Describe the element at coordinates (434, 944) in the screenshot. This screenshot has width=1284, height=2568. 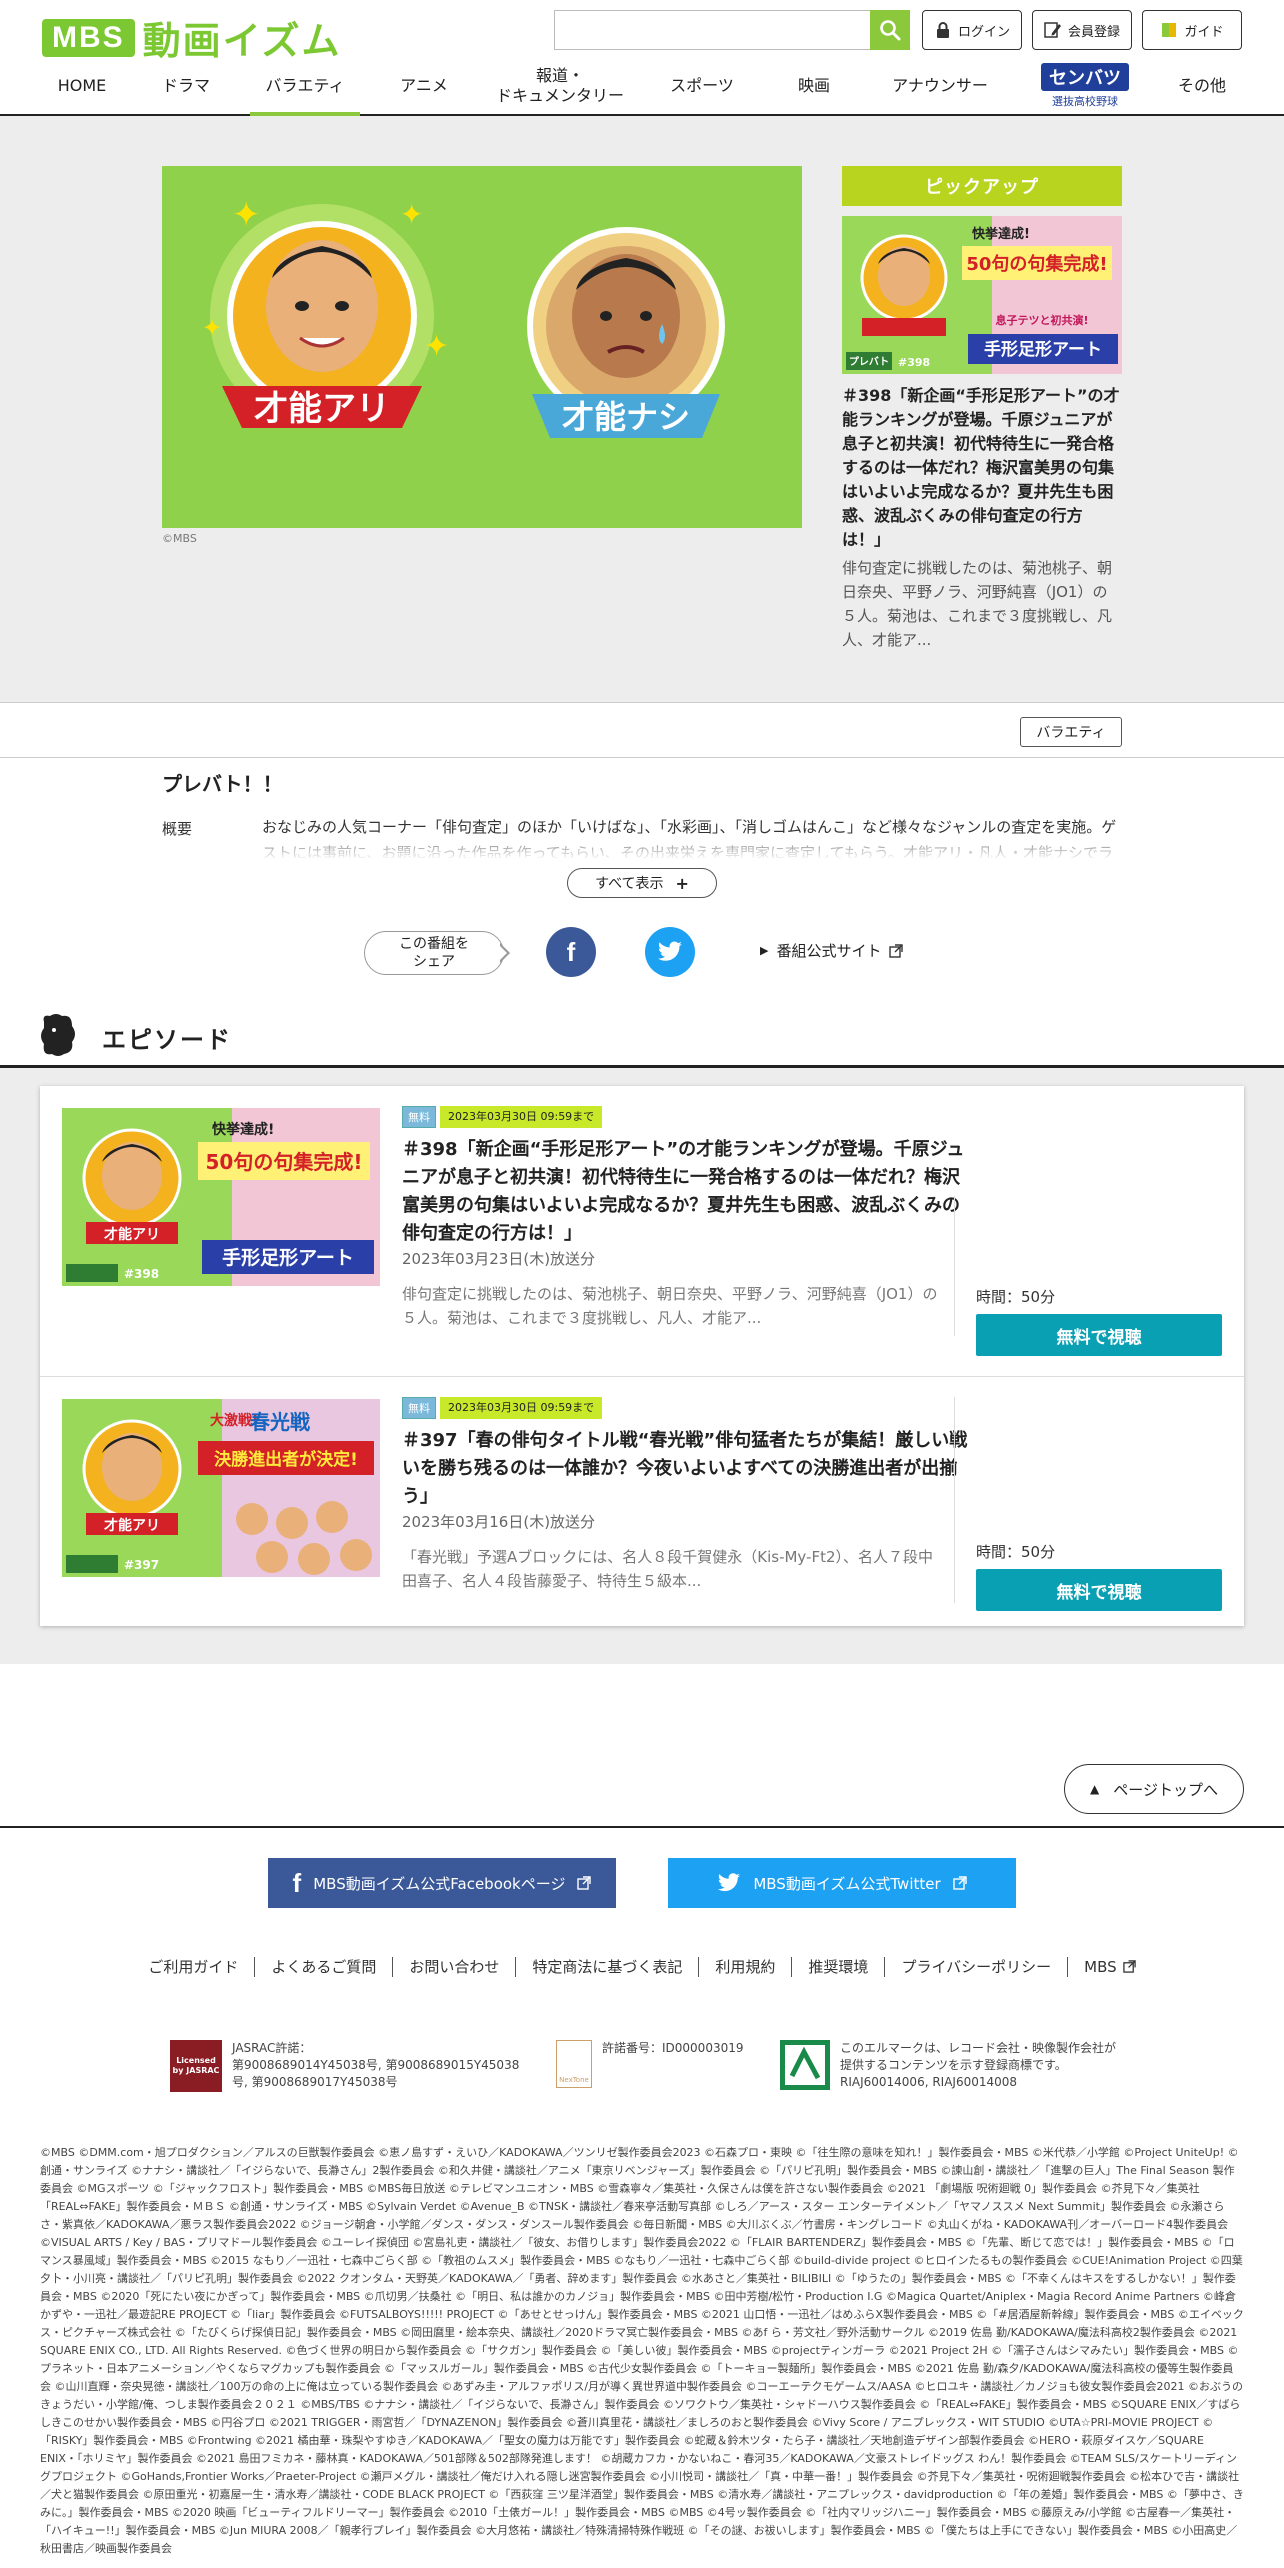
I see `share-label-line1: この番組を` at that location.